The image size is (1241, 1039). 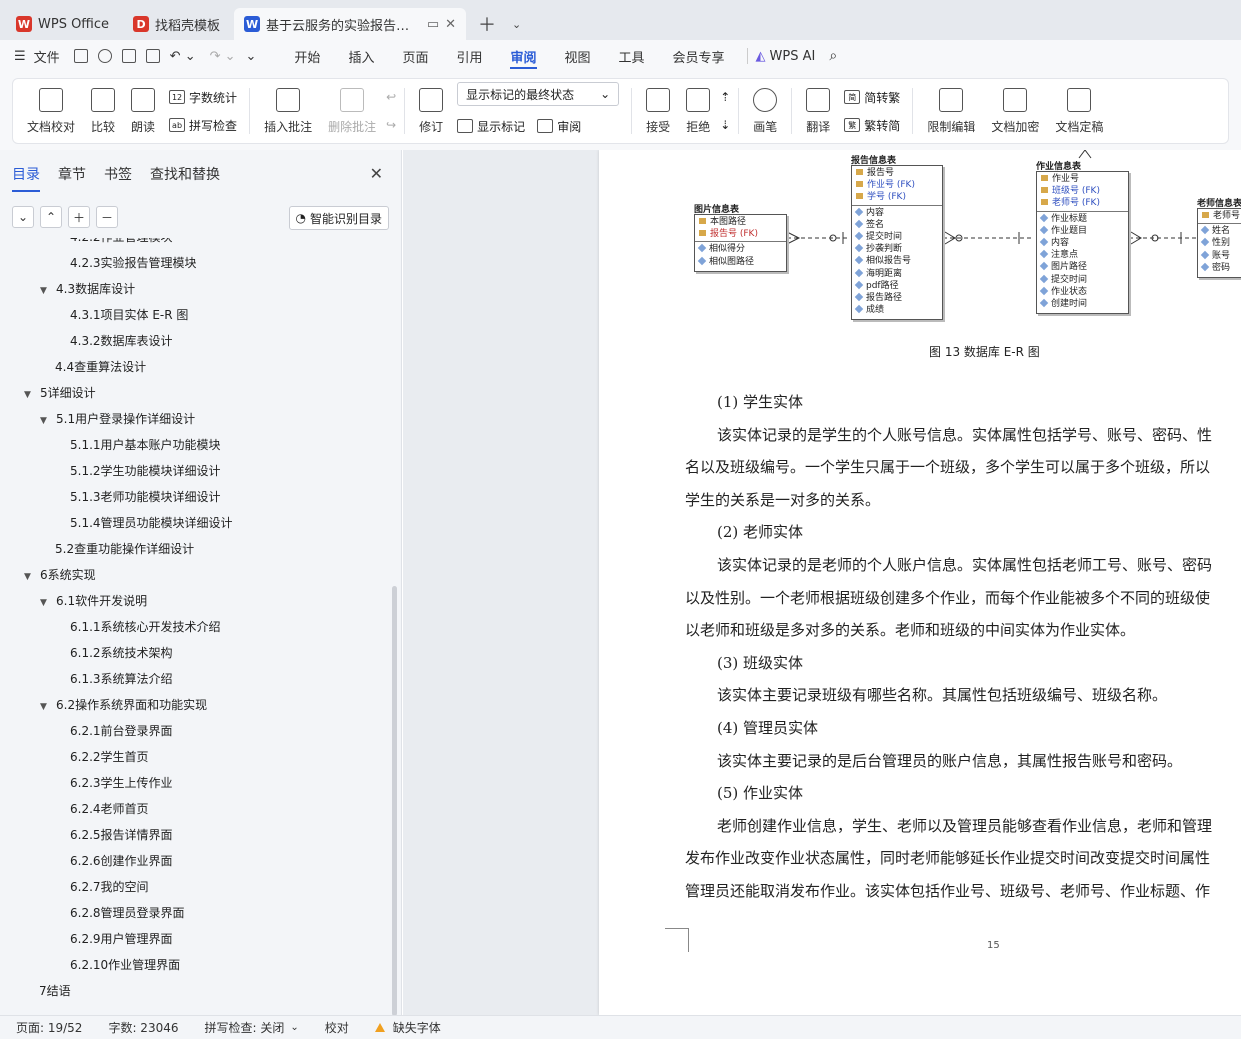 What do you see at coordinates (523, 56) in the screenshot?
I see `tab-review: 审阅` at bounding box center [523, 56].